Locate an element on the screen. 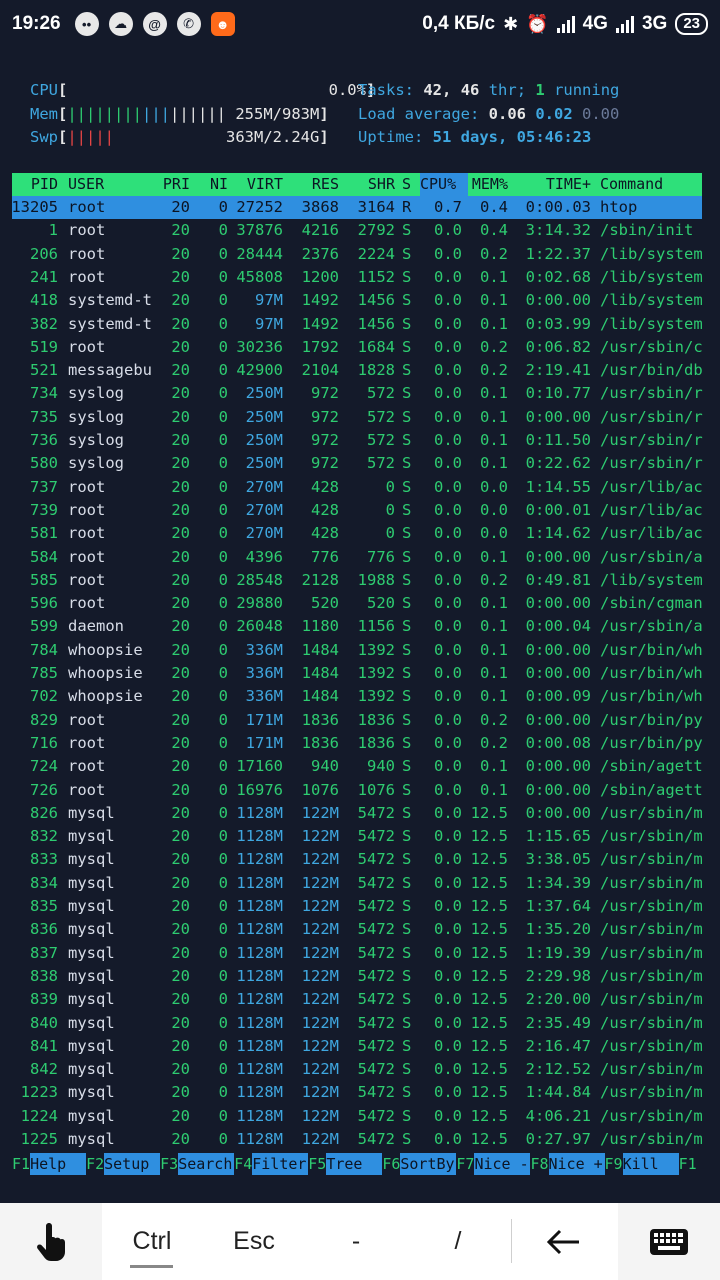 The image size is (720, 1280). col-cpu: CPU% is located at coordinates (444, 184).